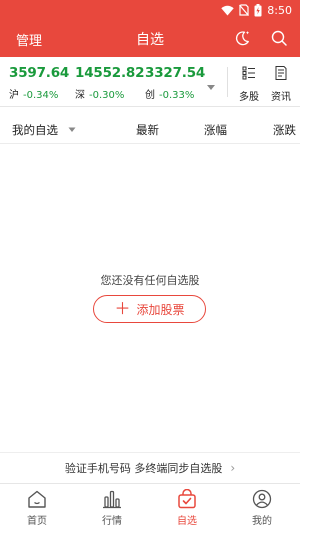 This screenshot has height=533, width=320. Describe the element at coordinates (14, 95) in the screenshot. I see `index-name: 沪` at that location.